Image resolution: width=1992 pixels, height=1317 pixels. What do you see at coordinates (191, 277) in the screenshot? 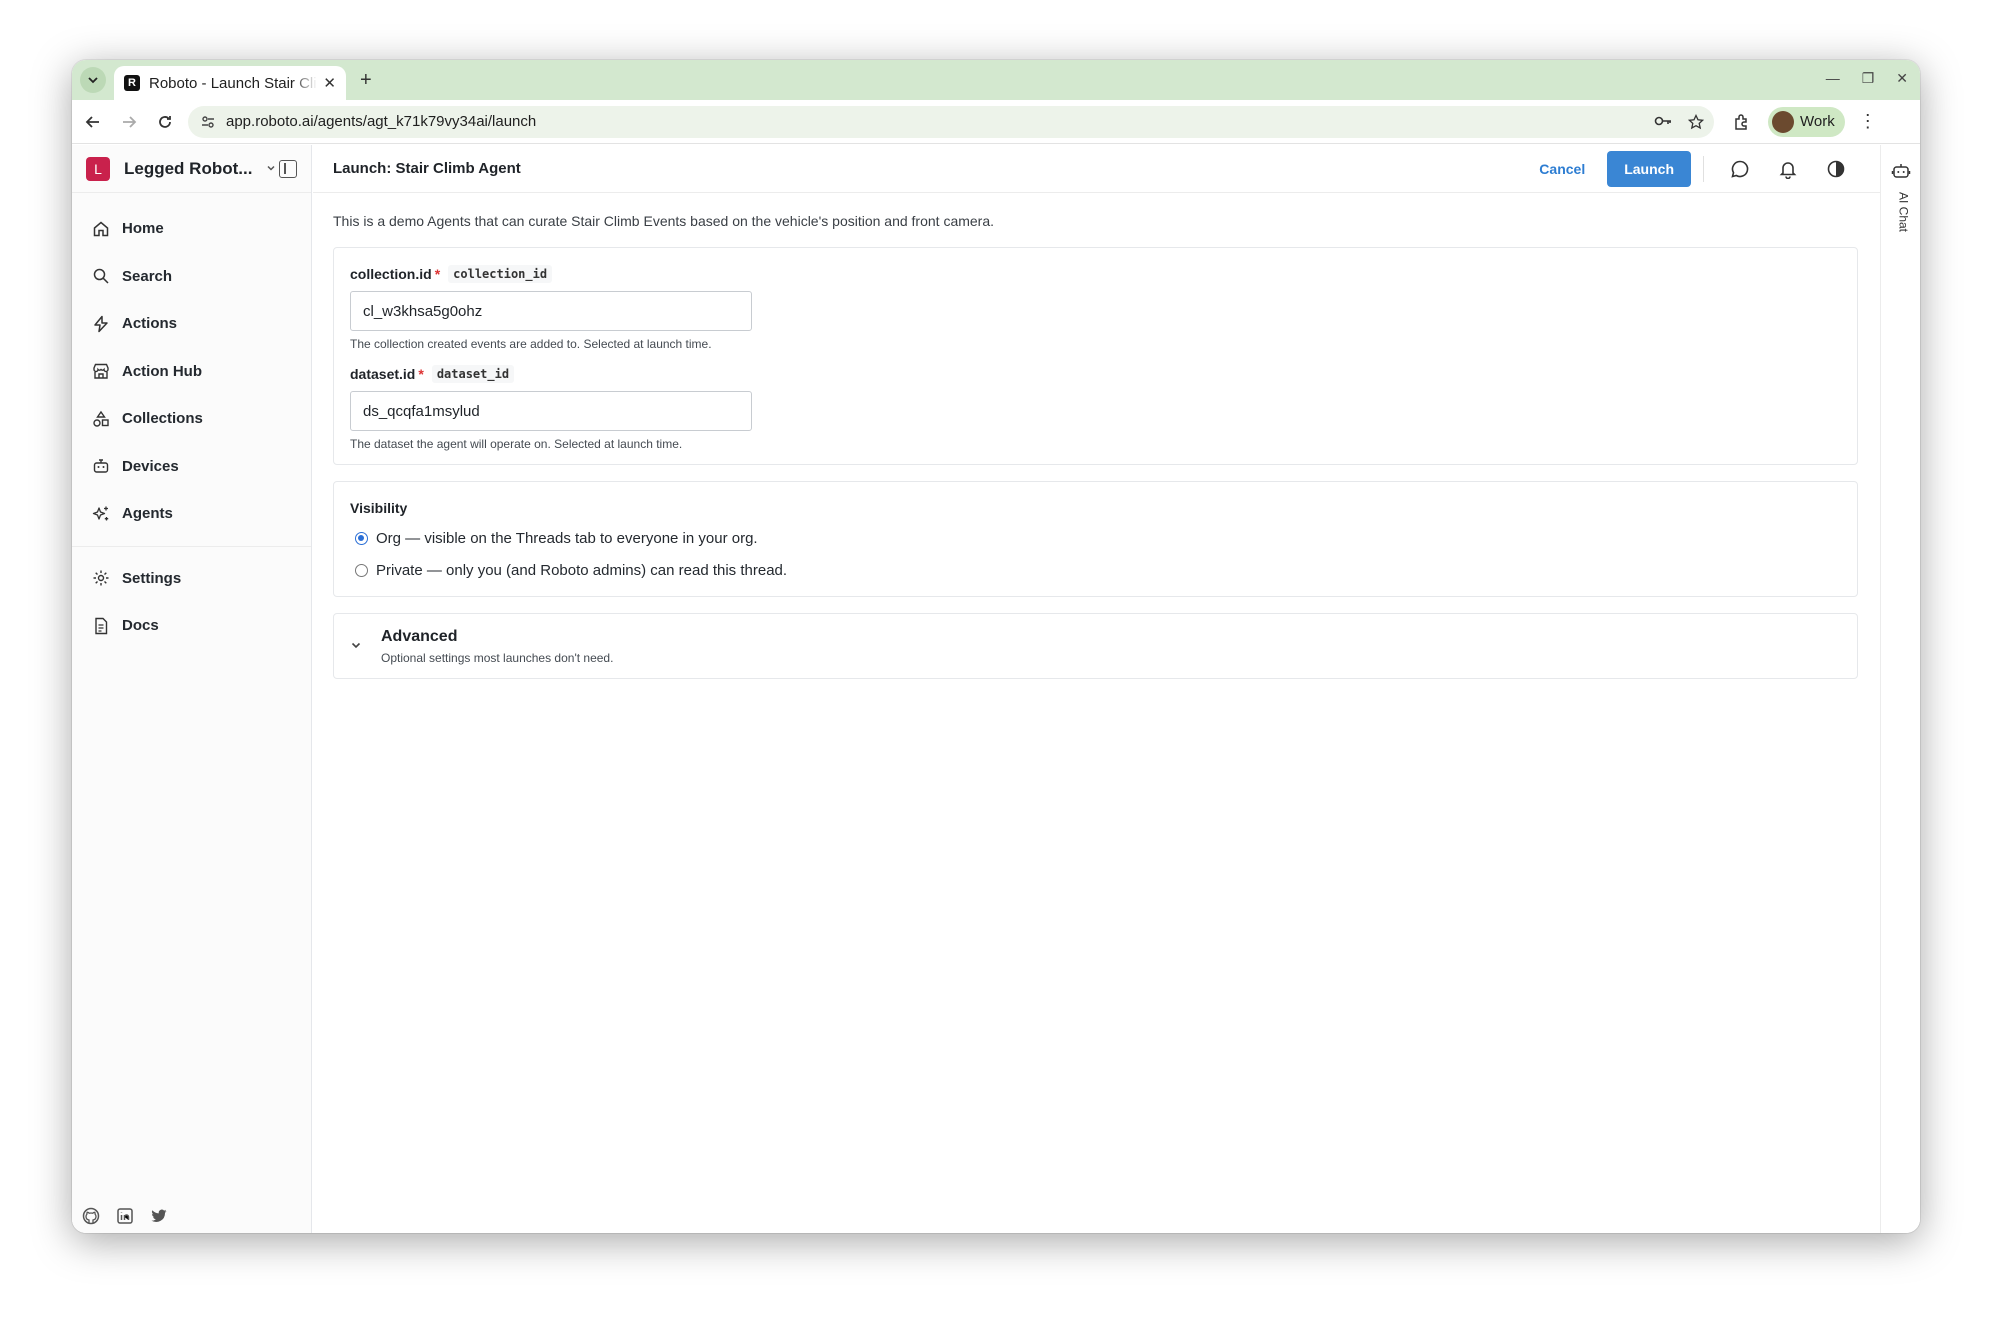
I see `sidebar-item-search: Search` at bounding box center [191, 277].